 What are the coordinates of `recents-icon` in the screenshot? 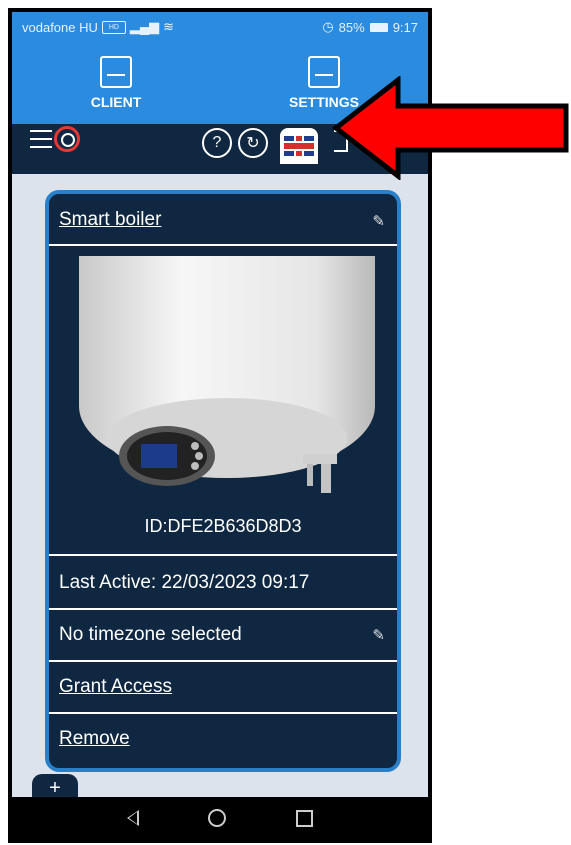 It's located at (305, 818).